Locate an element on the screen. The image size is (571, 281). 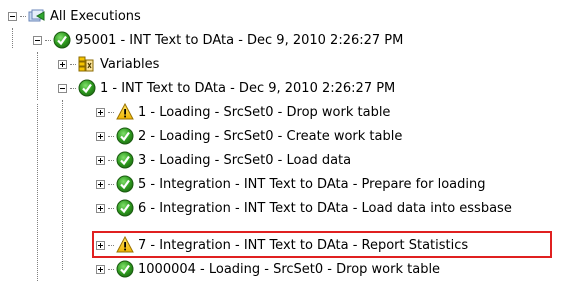
warning-icon is located at coordinates (125, 112).